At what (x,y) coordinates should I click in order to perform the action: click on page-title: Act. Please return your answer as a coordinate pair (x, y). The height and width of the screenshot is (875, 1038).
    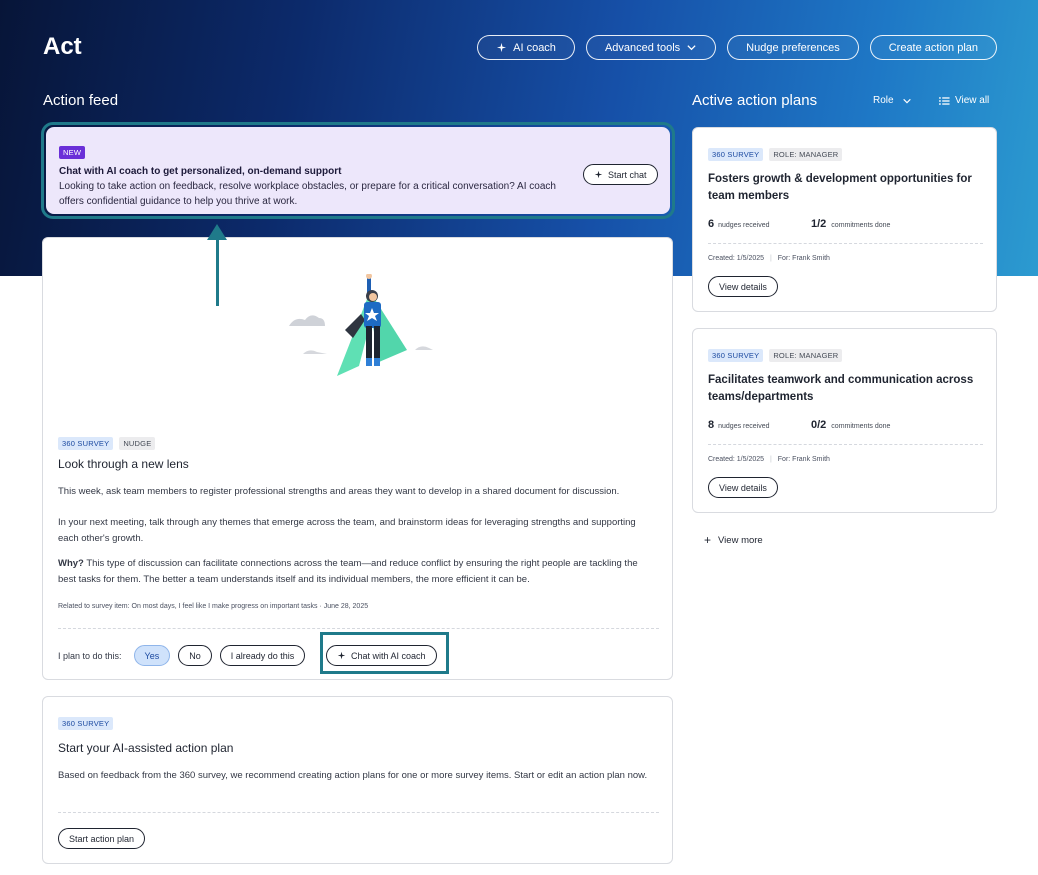
    Looking at the image, I should click on (62, 46).